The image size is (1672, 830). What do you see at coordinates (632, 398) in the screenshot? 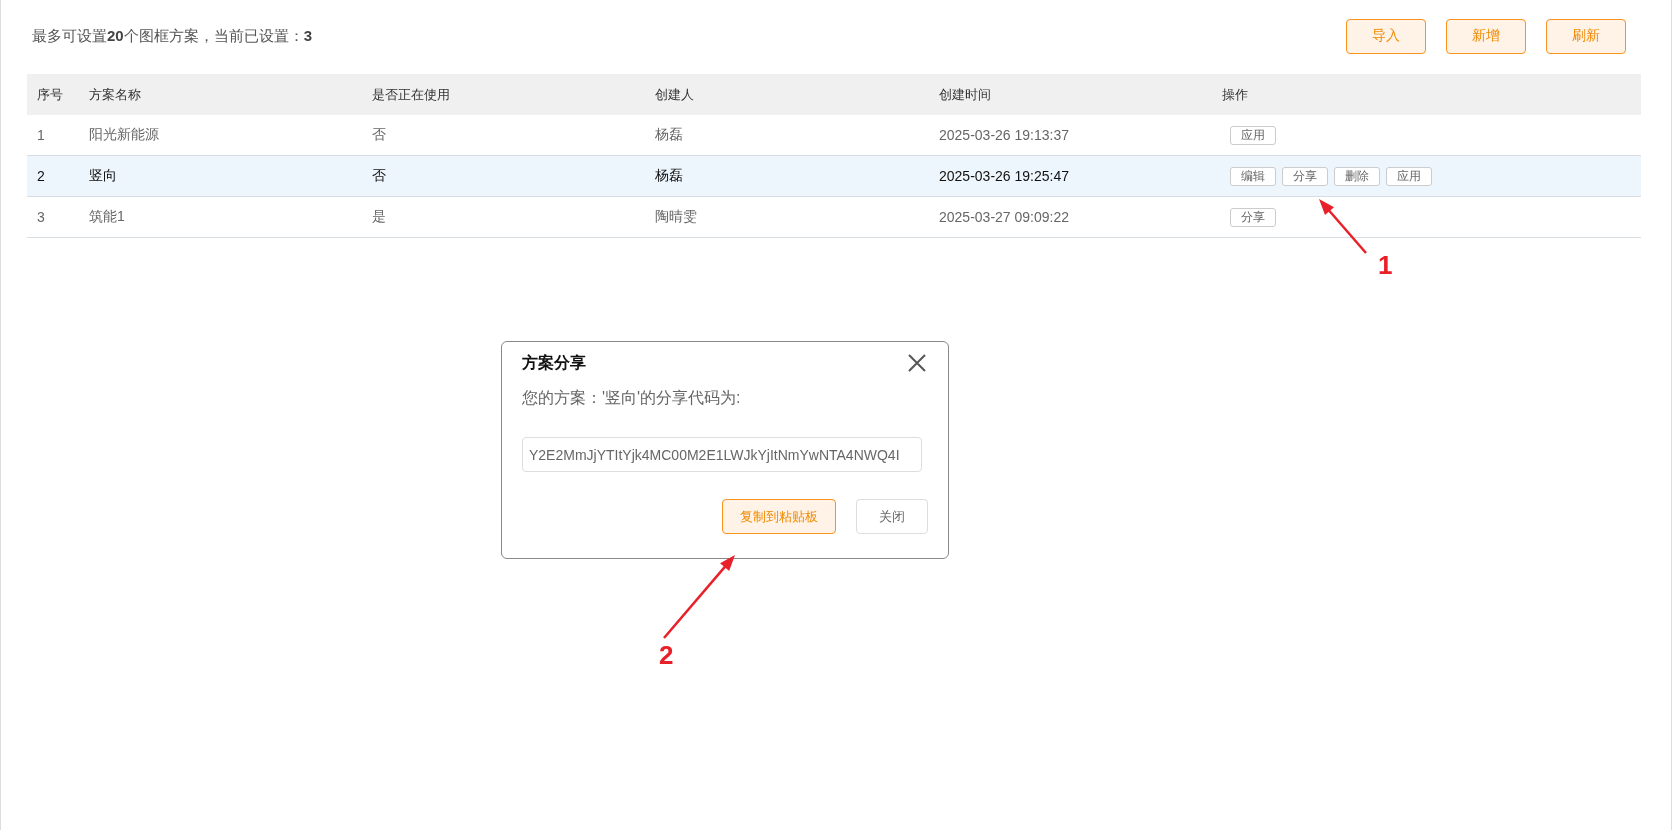
I see `dialog-message: 您的方案：'竖向'的分享代码为:` at bounding box center [632, 398].